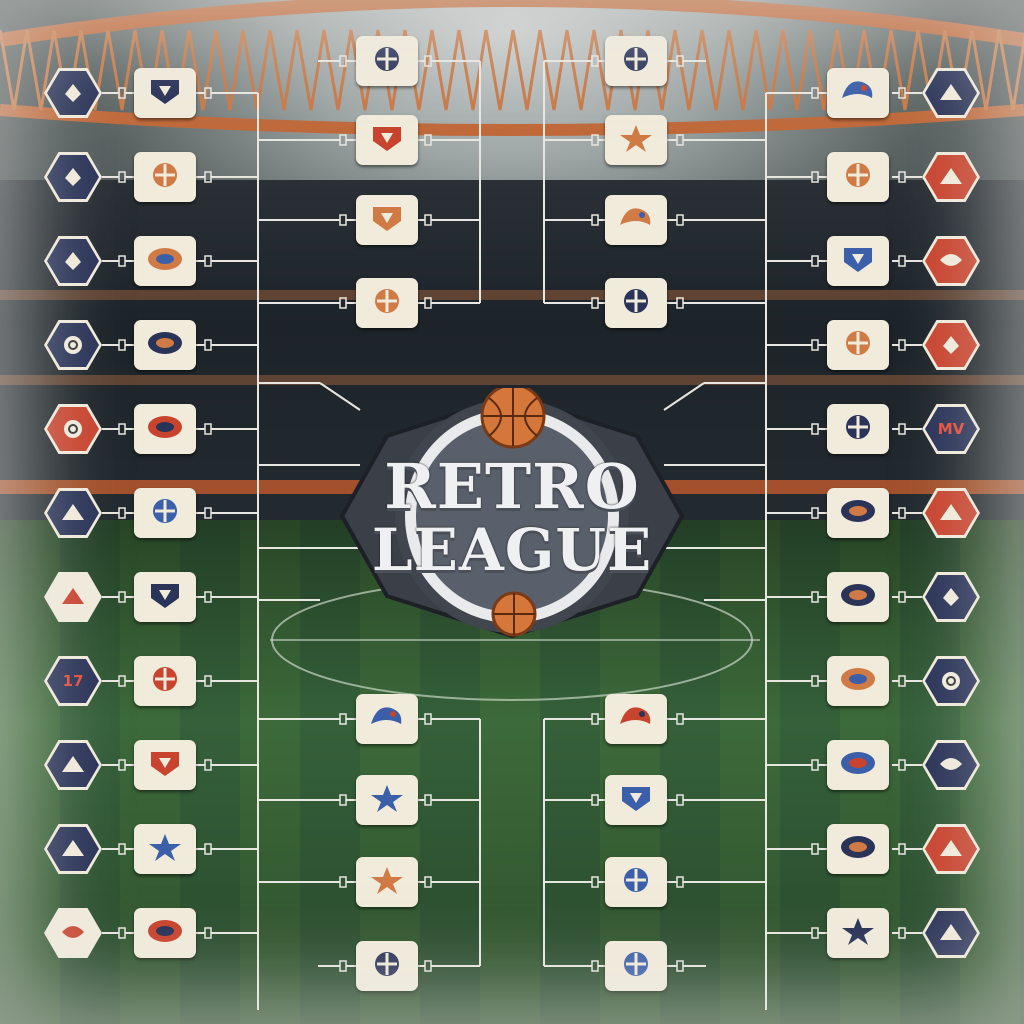  I want to click on oval-wordmark-logo-icon, so click(387, 303).